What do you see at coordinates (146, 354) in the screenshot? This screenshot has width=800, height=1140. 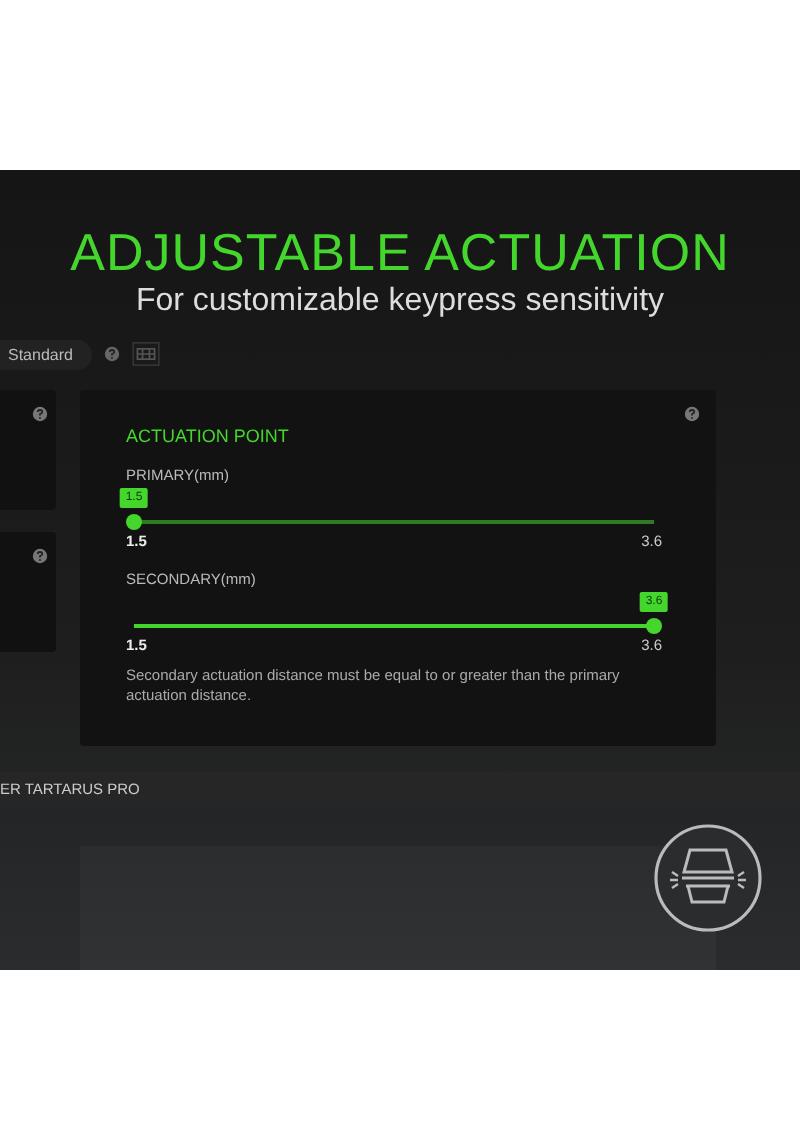 I see `keyboard-icon` at bounding box center [146, 354].